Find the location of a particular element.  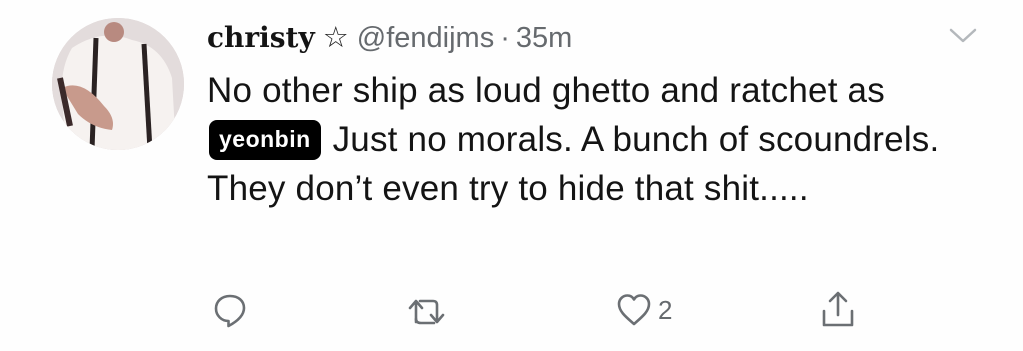

like-button: 2 is located at coordinates (644, 310).